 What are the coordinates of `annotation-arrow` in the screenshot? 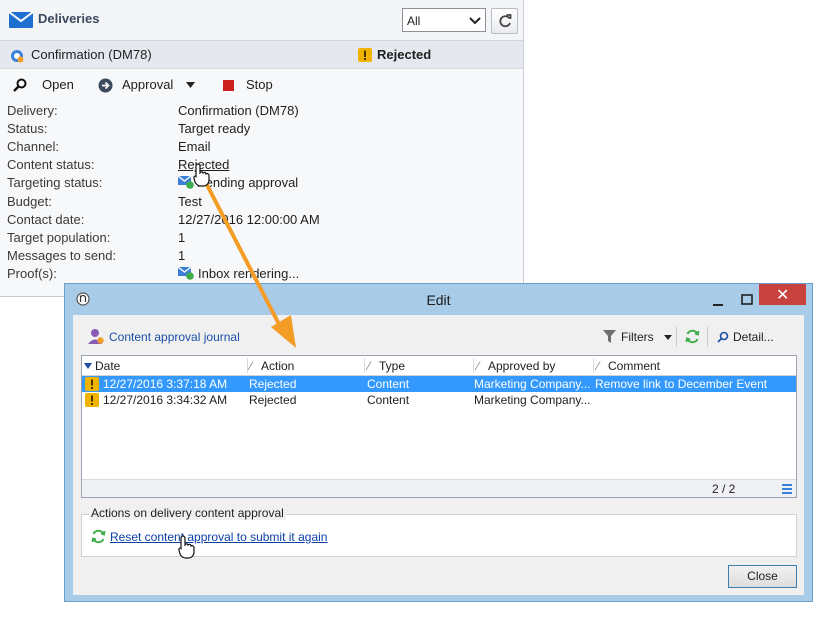 It's located at (244, 256).